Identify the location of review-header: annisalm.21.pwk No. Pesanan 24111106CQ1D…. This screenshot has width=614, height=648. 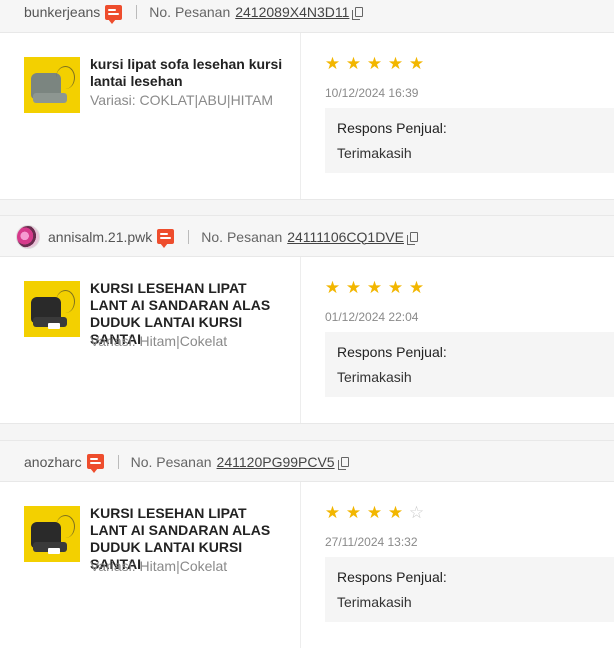
(307, 236).